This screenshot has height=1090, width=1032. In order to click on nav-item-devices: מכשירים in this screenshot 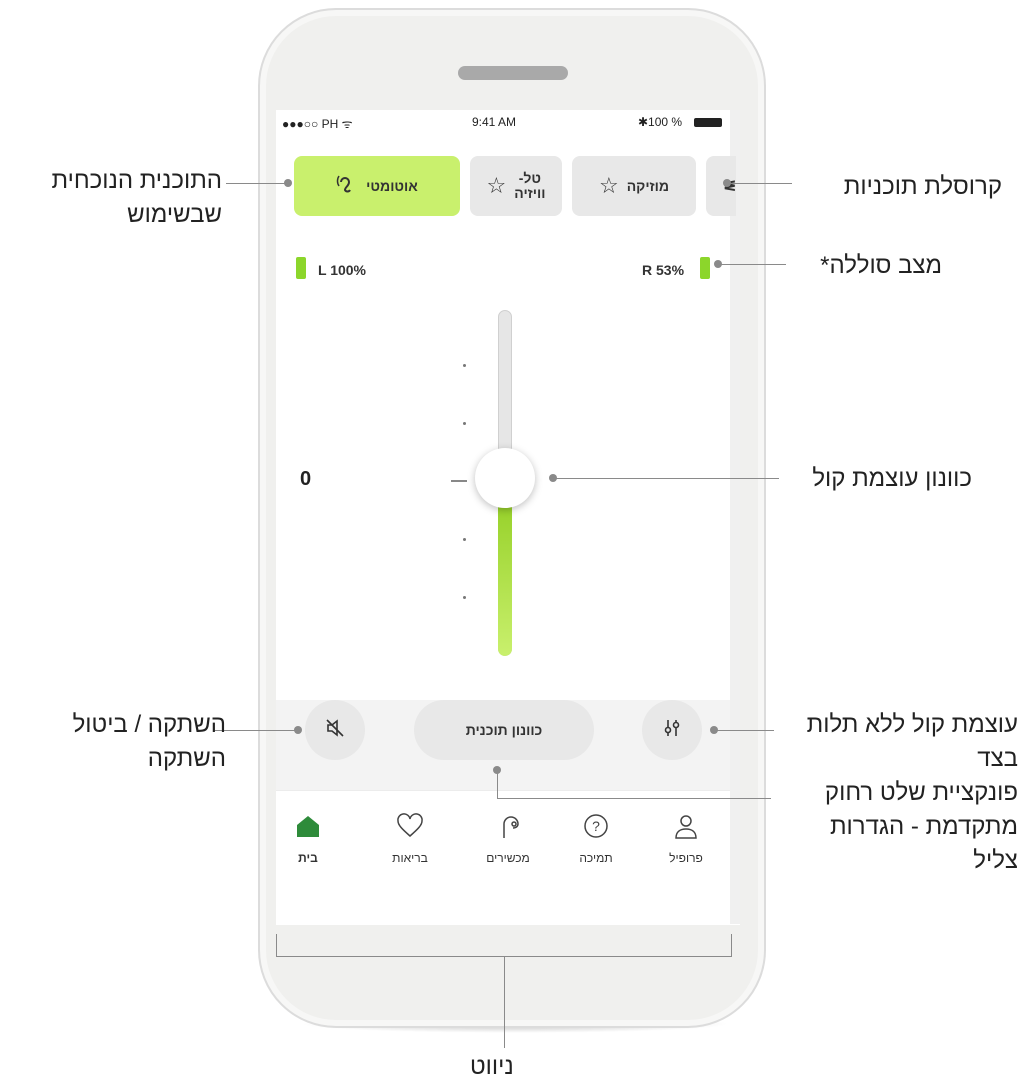, I will do `click(508, 838)`.